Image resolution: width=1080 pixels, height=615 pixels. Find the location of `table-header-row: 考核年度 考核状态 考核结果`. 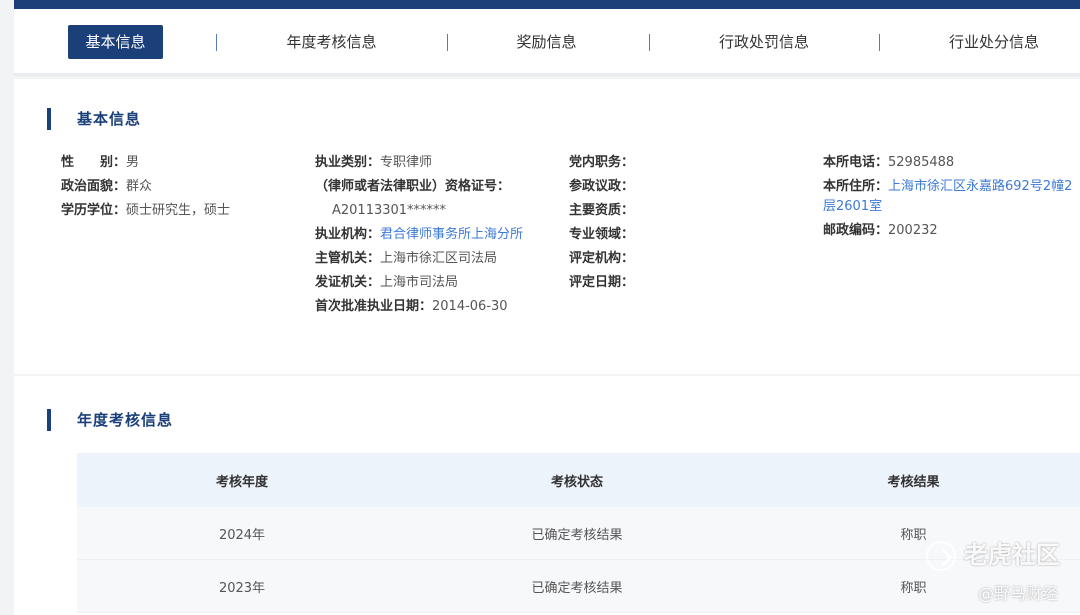

table-header-row: 考核年度 考核状态 考核结果 is located at coordinates (578, 480).